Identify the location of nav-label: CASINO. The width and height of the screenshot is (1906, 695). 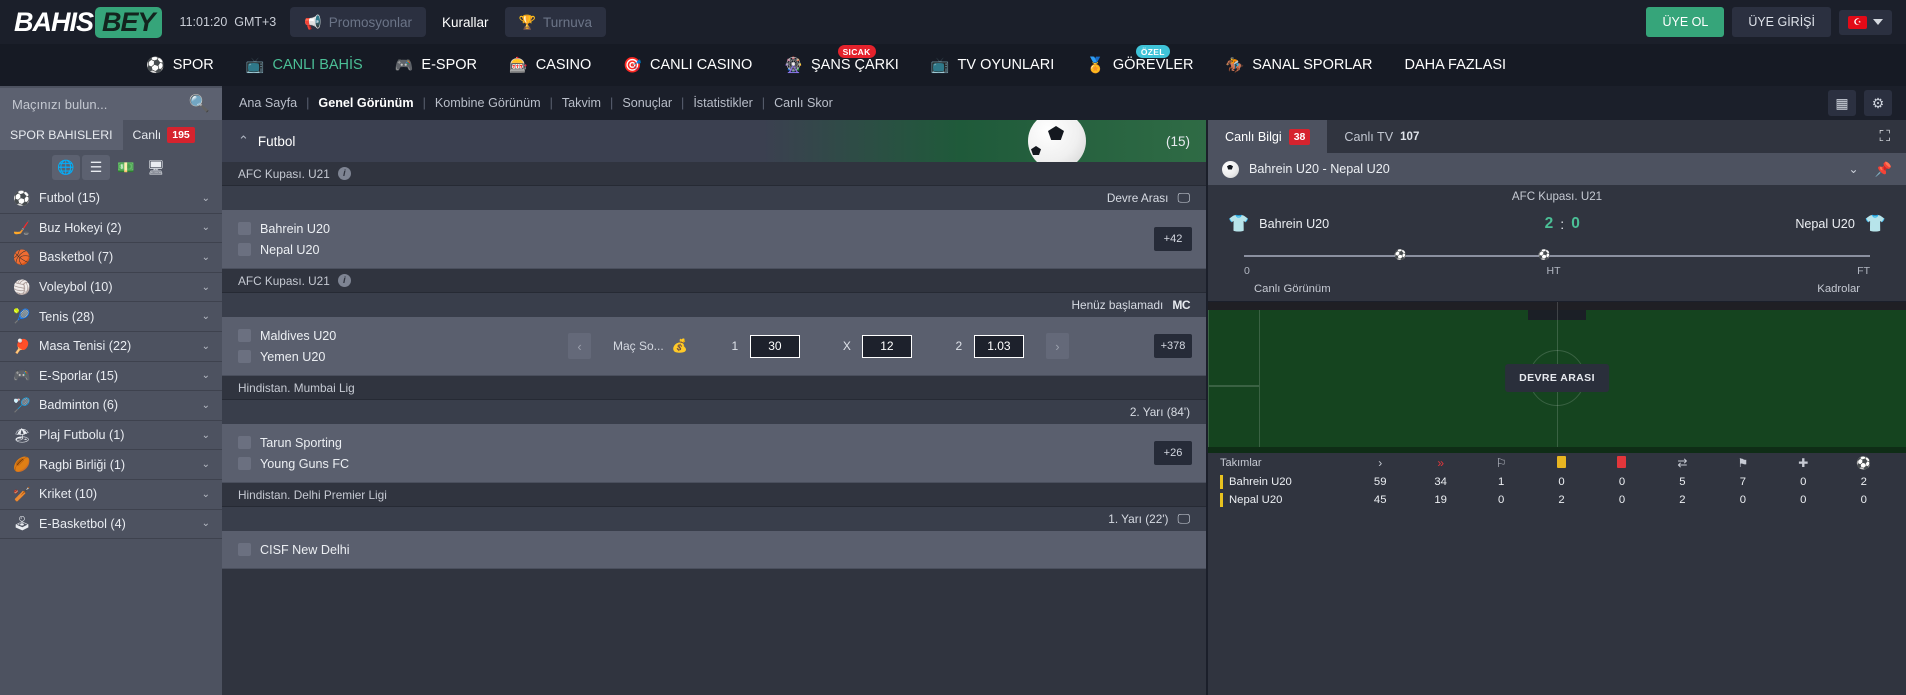
(563, 65).